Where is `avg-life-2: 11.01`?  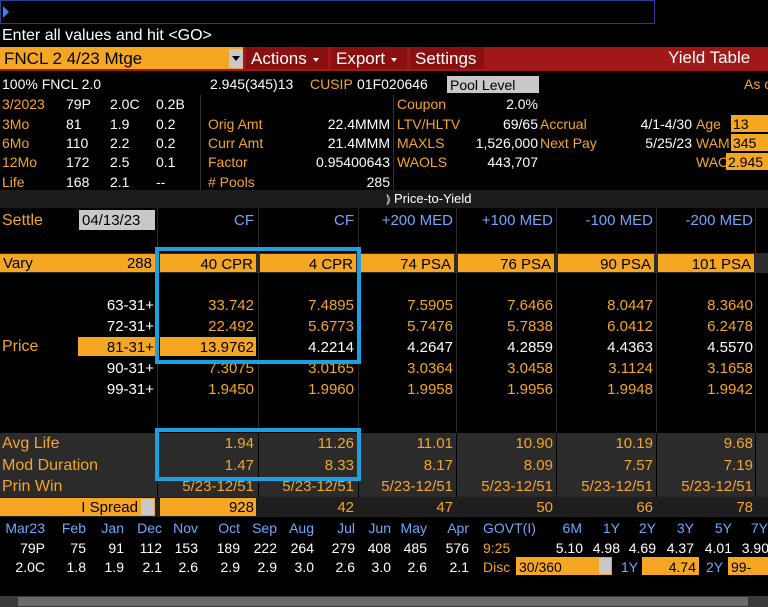 avg-life-2: 11.01 is located at coordinates (434, 443).